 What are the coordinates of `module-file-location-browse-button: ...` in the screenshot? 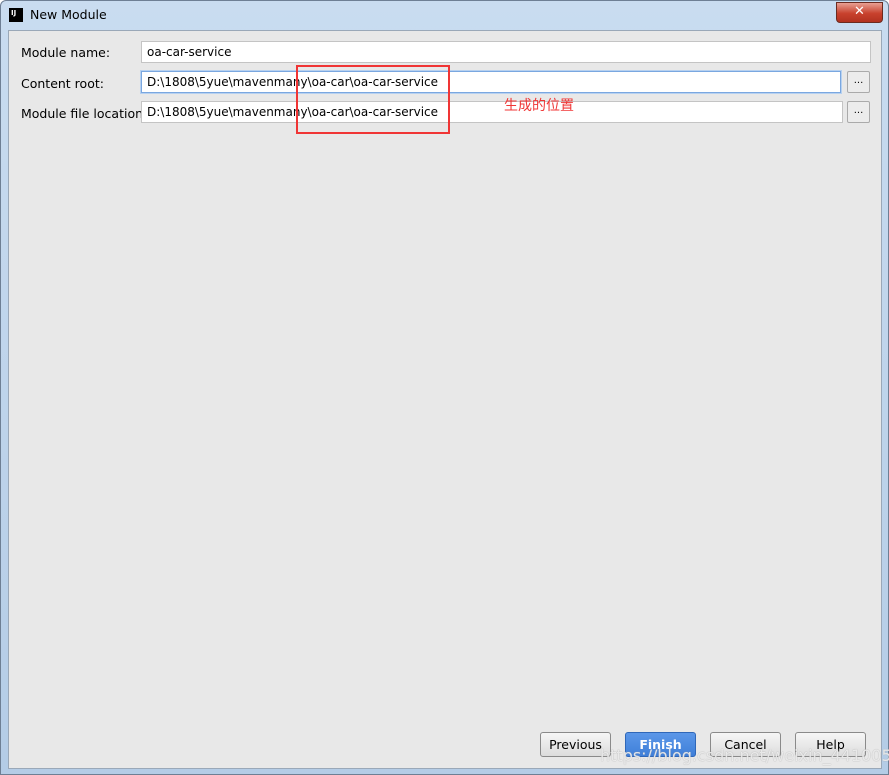 It's located at (858, 112).